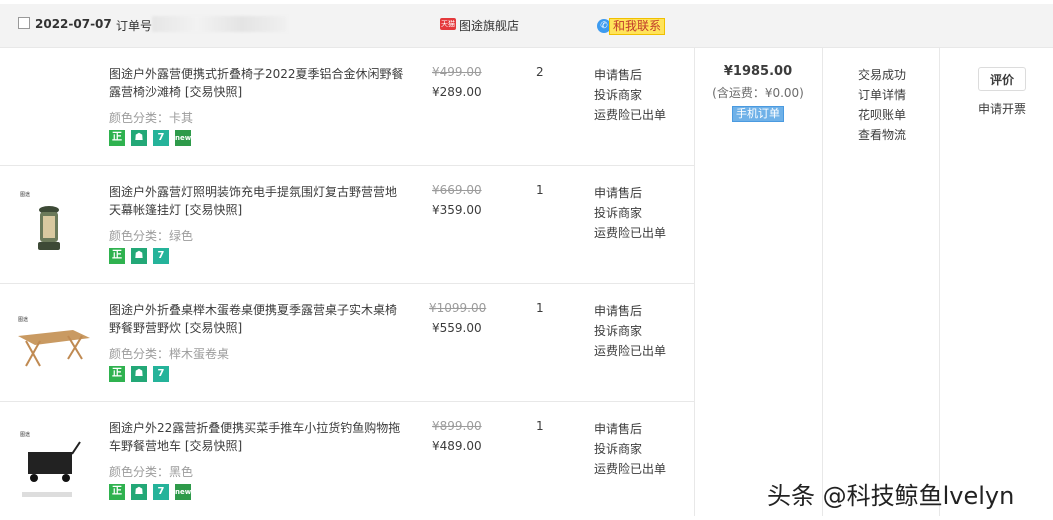 This screenshot has width=1053, height=520. Describe the element at coordinates (457, 190) in the screenshot. I see `original-price: ¥669.00` at that location.